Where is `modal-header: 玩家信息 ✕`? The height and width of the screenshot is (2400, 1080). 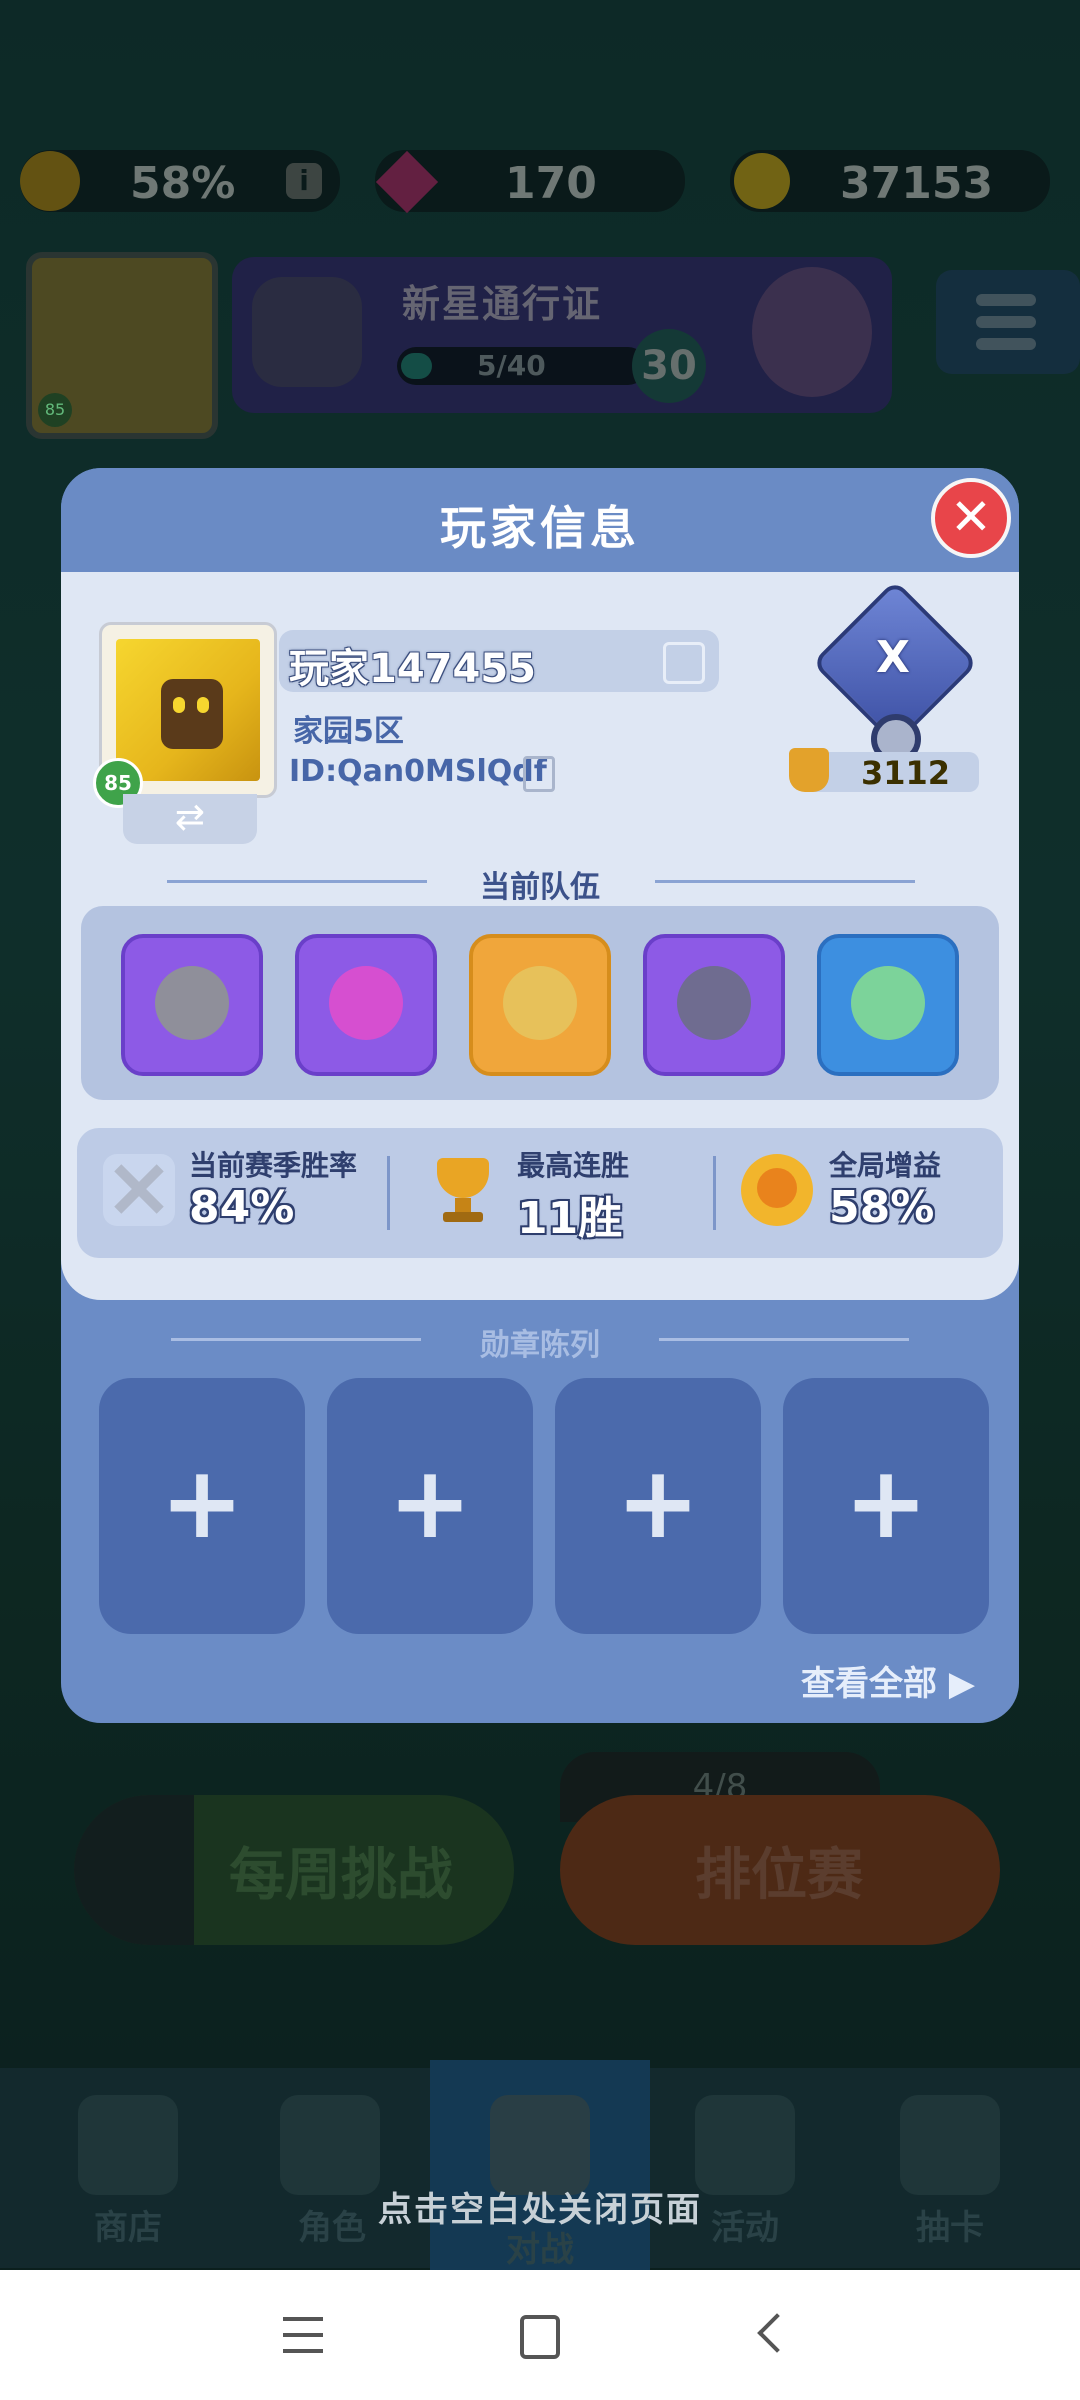
modal-header: 玩家信息 ✕ is located at coordinates (540, 520).